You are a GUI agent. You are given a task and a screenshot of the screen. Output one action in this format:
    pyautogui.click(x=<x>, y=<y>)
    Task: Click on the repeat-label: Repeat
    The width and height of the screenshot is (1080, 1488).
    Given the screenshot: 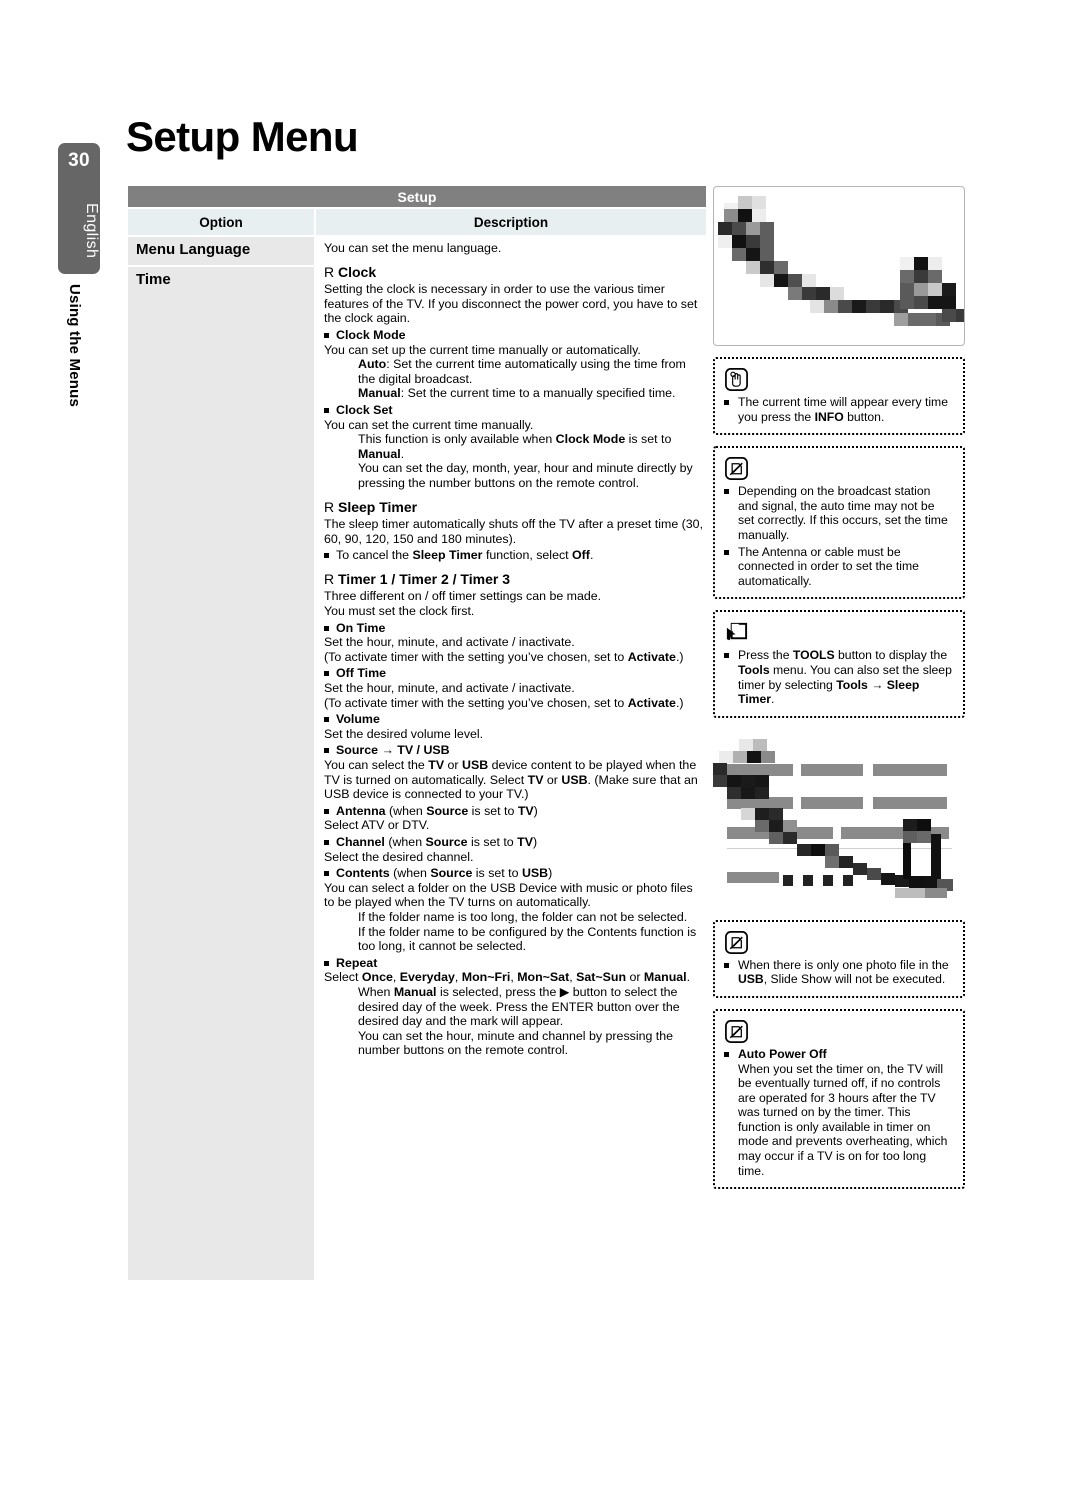 What is the action you would take?
    pyautogui.click(x=357, y=962)
    